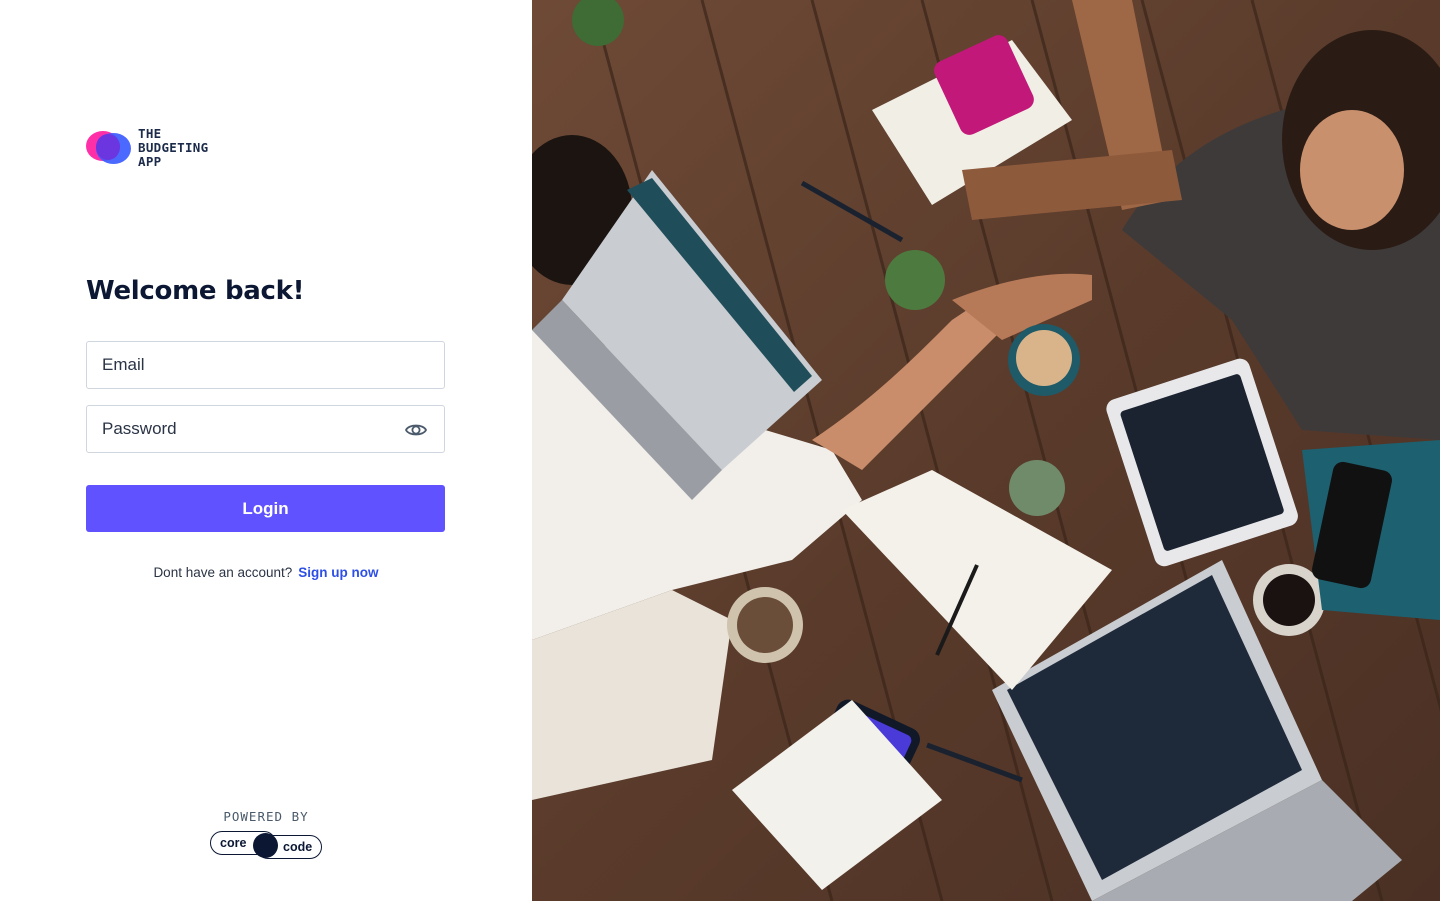 The width and height of the screenshot is (1440, 901). I want to click on logo-text: THE BUDGETING APP, so click(173, 148).